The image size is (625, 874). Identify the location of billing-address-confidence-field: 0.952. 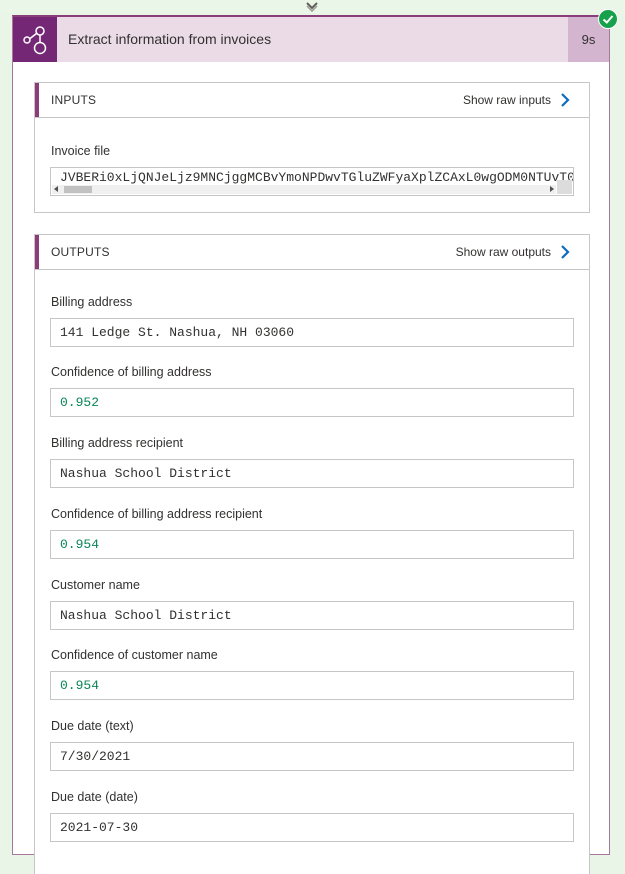
(312, 402).